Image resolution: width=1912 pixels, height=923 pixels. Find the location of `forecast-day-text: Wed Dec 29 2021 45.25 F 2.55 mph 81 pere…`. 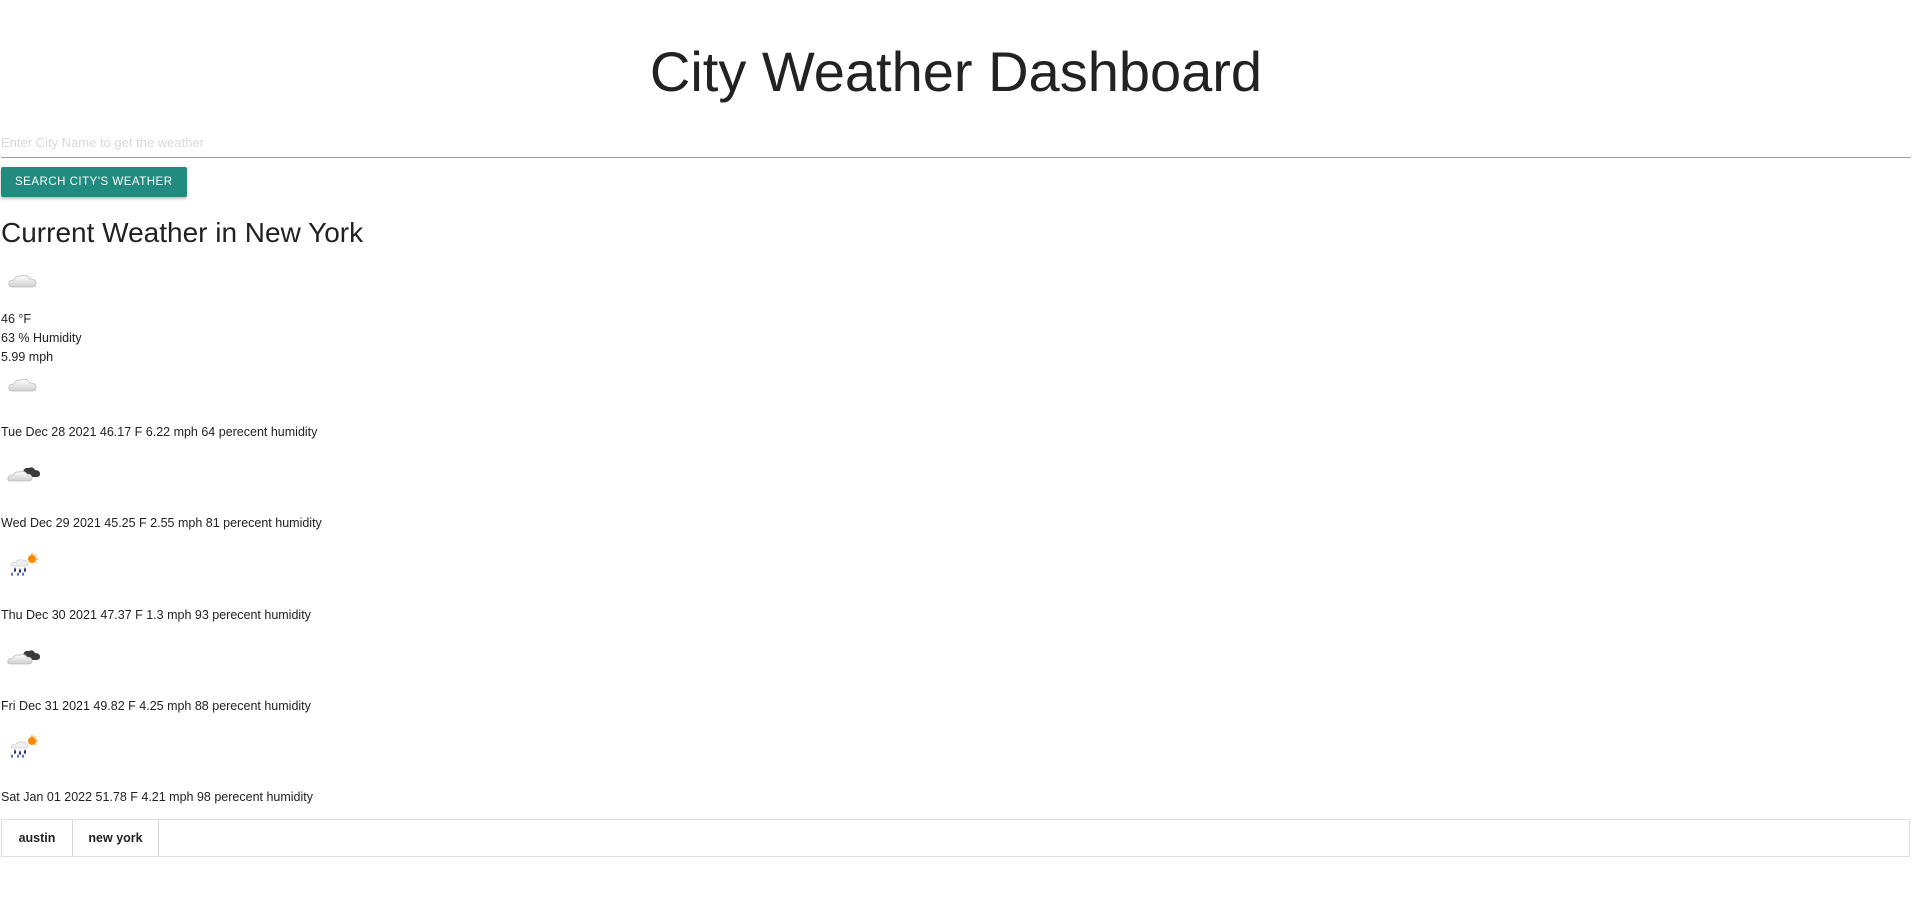

forecast-day-text: Wed Dec 29 2021 45.25 F 2.55 mph 81 pere… is located at coordinates (161, 523).